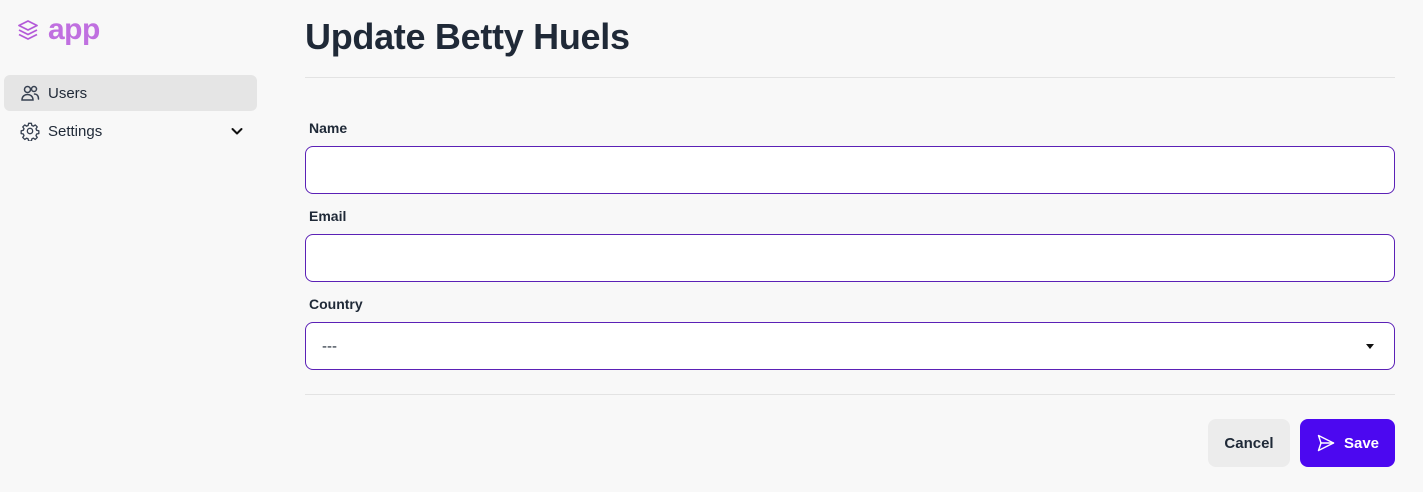 This screenshot has width=1423, height=492. What do you see at coordinates (74, 29) in the screenshot?
I see `app-name: app` at bounding box center [74, 29].